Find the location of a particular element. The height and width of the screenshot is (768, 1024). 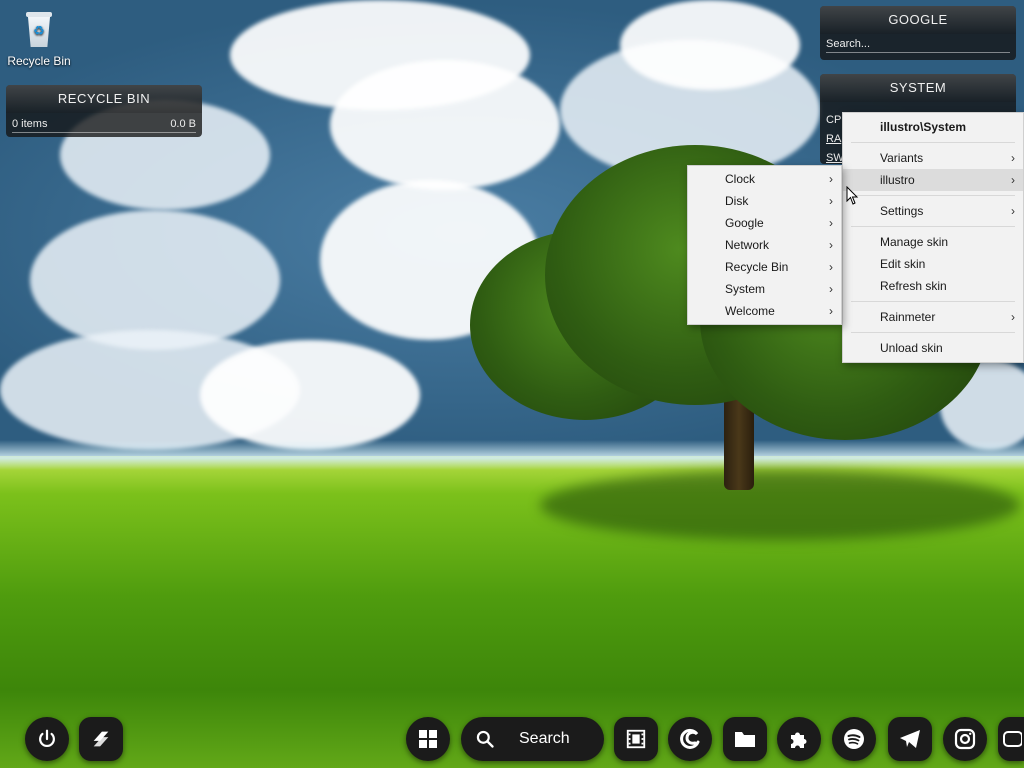

instagram-icon is located at coordinates (965, 739).